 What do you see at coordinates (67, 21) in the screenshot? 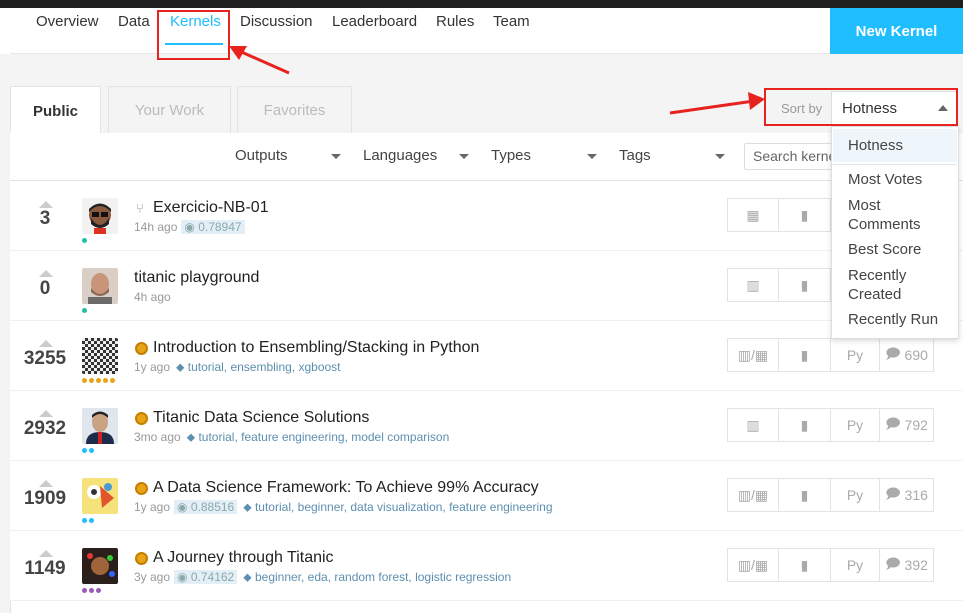
I see `nav-overview: Overview` at bounding box center [67, 21].